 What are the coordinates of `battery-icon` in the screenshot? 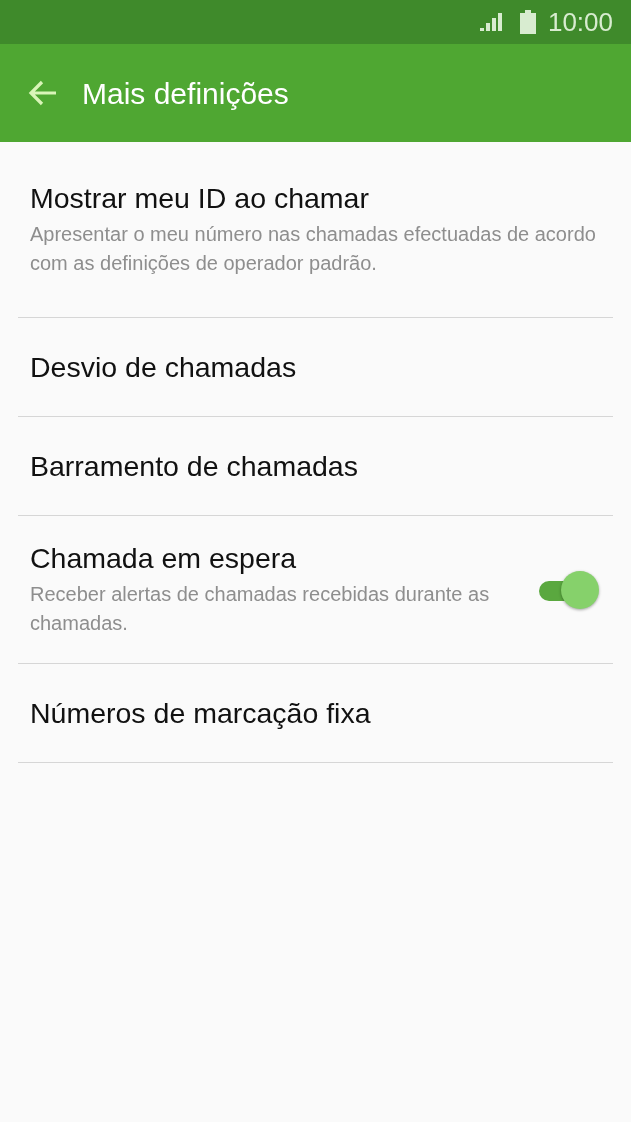 It's located at (527, 22).